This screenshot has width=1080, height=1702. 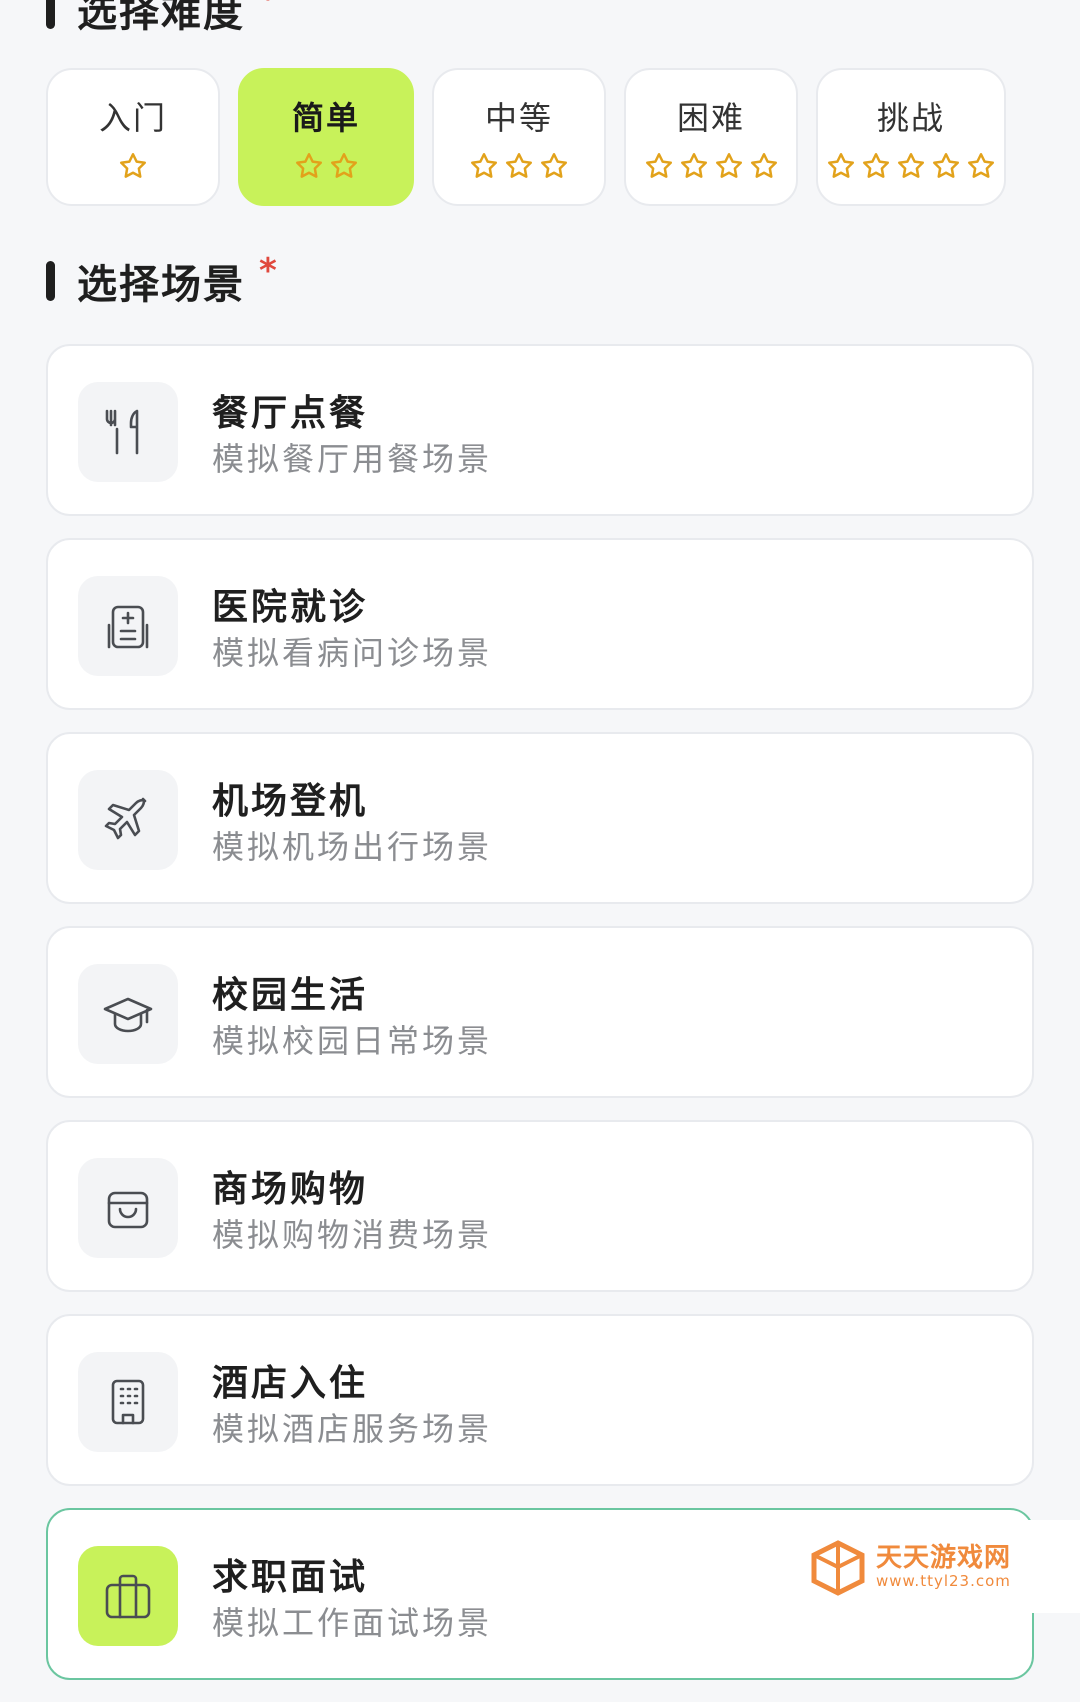 I want to click on difficulty-section-title: 选择难度 *, so click(x=162, y=19).